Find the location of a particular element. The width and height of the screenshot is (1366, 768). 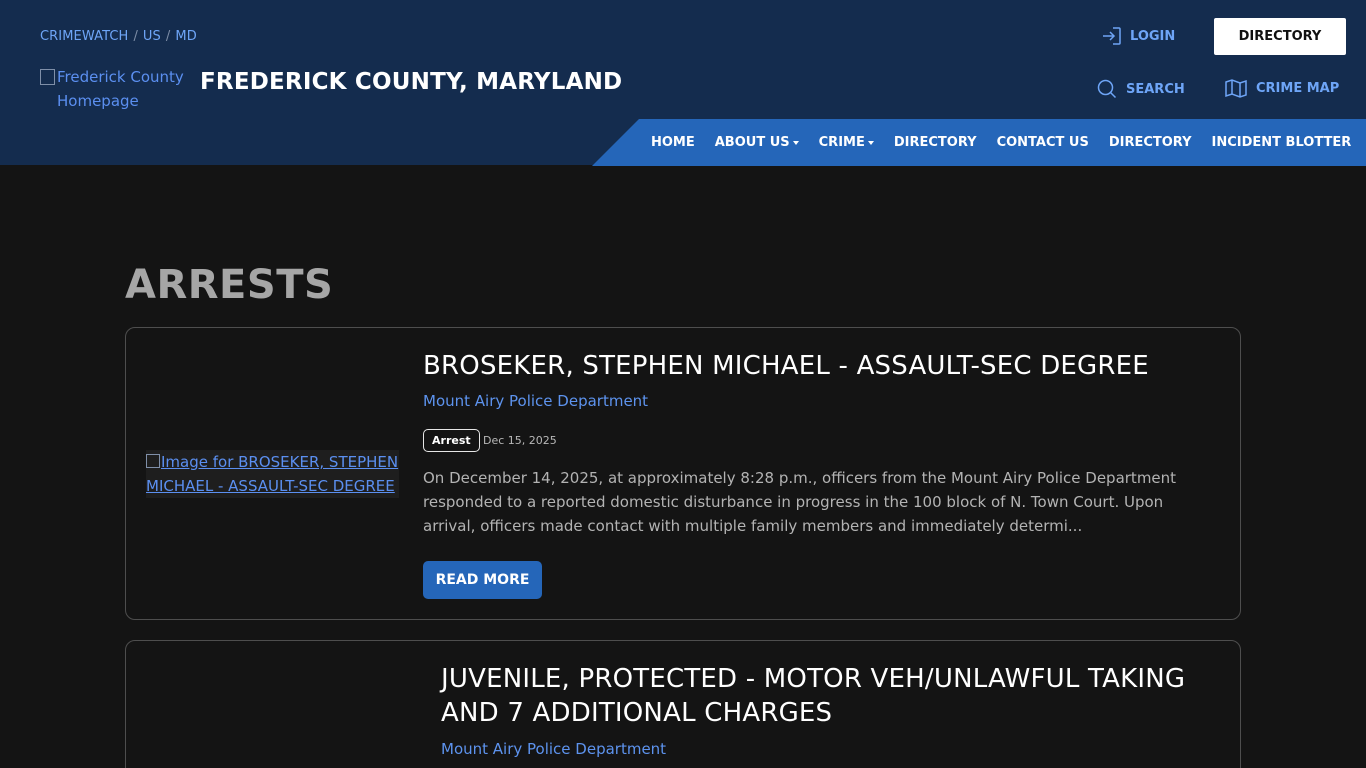

login-link: LOGIN is located at coordinates (1138, 36).